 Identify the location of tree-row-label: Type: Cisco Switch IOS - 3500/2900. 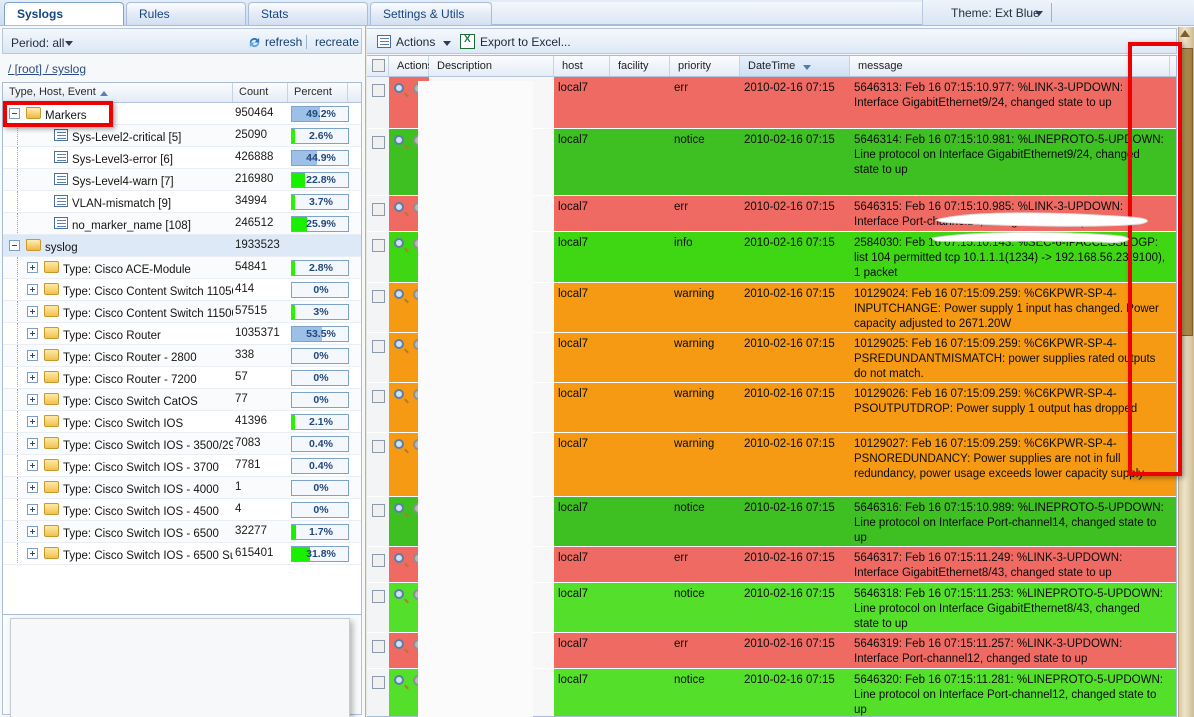
(148, 446).